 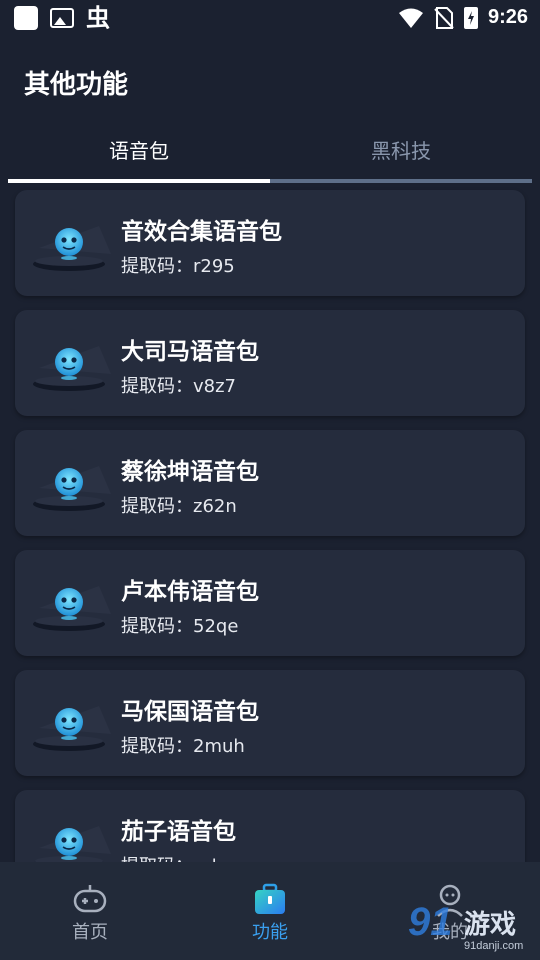 I want to click on list-item: 音效合集语音包 提取码：r295, so click(x=270, y=243).